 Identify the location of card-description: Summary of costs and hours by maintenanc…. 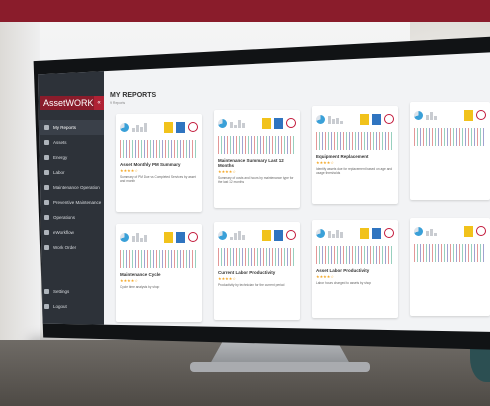
(256, 180).